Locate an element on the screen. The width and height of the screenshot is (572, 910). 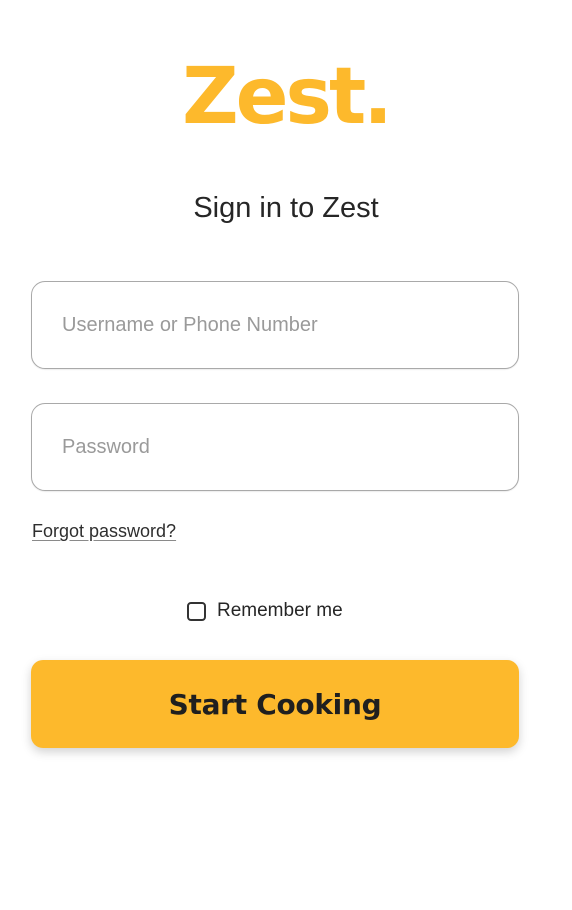
page-title: Sign in to Zest is located at coordinates (286, 208).